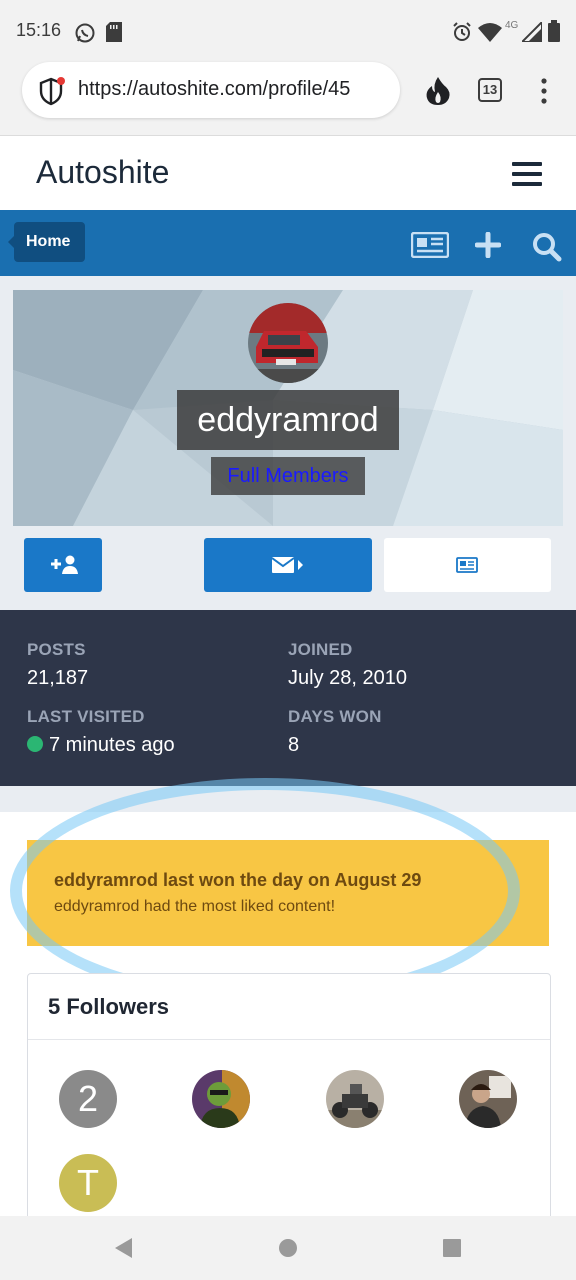 This screenshot has width=576, height=1280. I want to click on follower-avatar: 2, so click(88, 1099).